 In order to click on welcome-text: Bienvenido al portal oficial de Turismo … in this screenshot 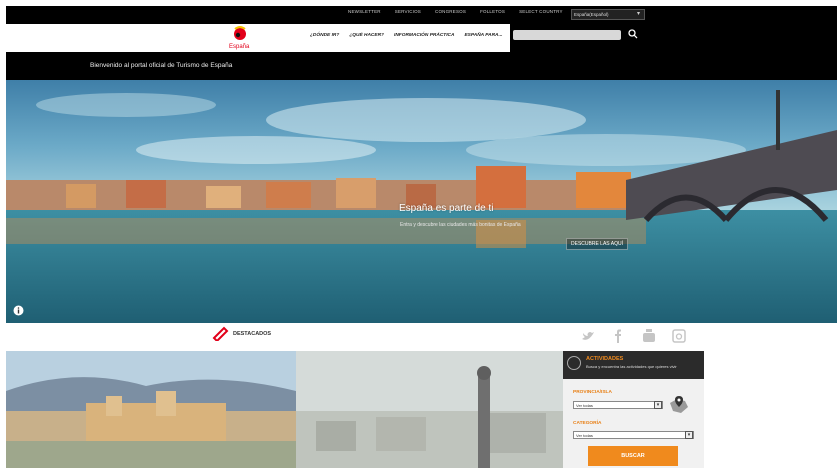, I will do `click(161, 65)`.